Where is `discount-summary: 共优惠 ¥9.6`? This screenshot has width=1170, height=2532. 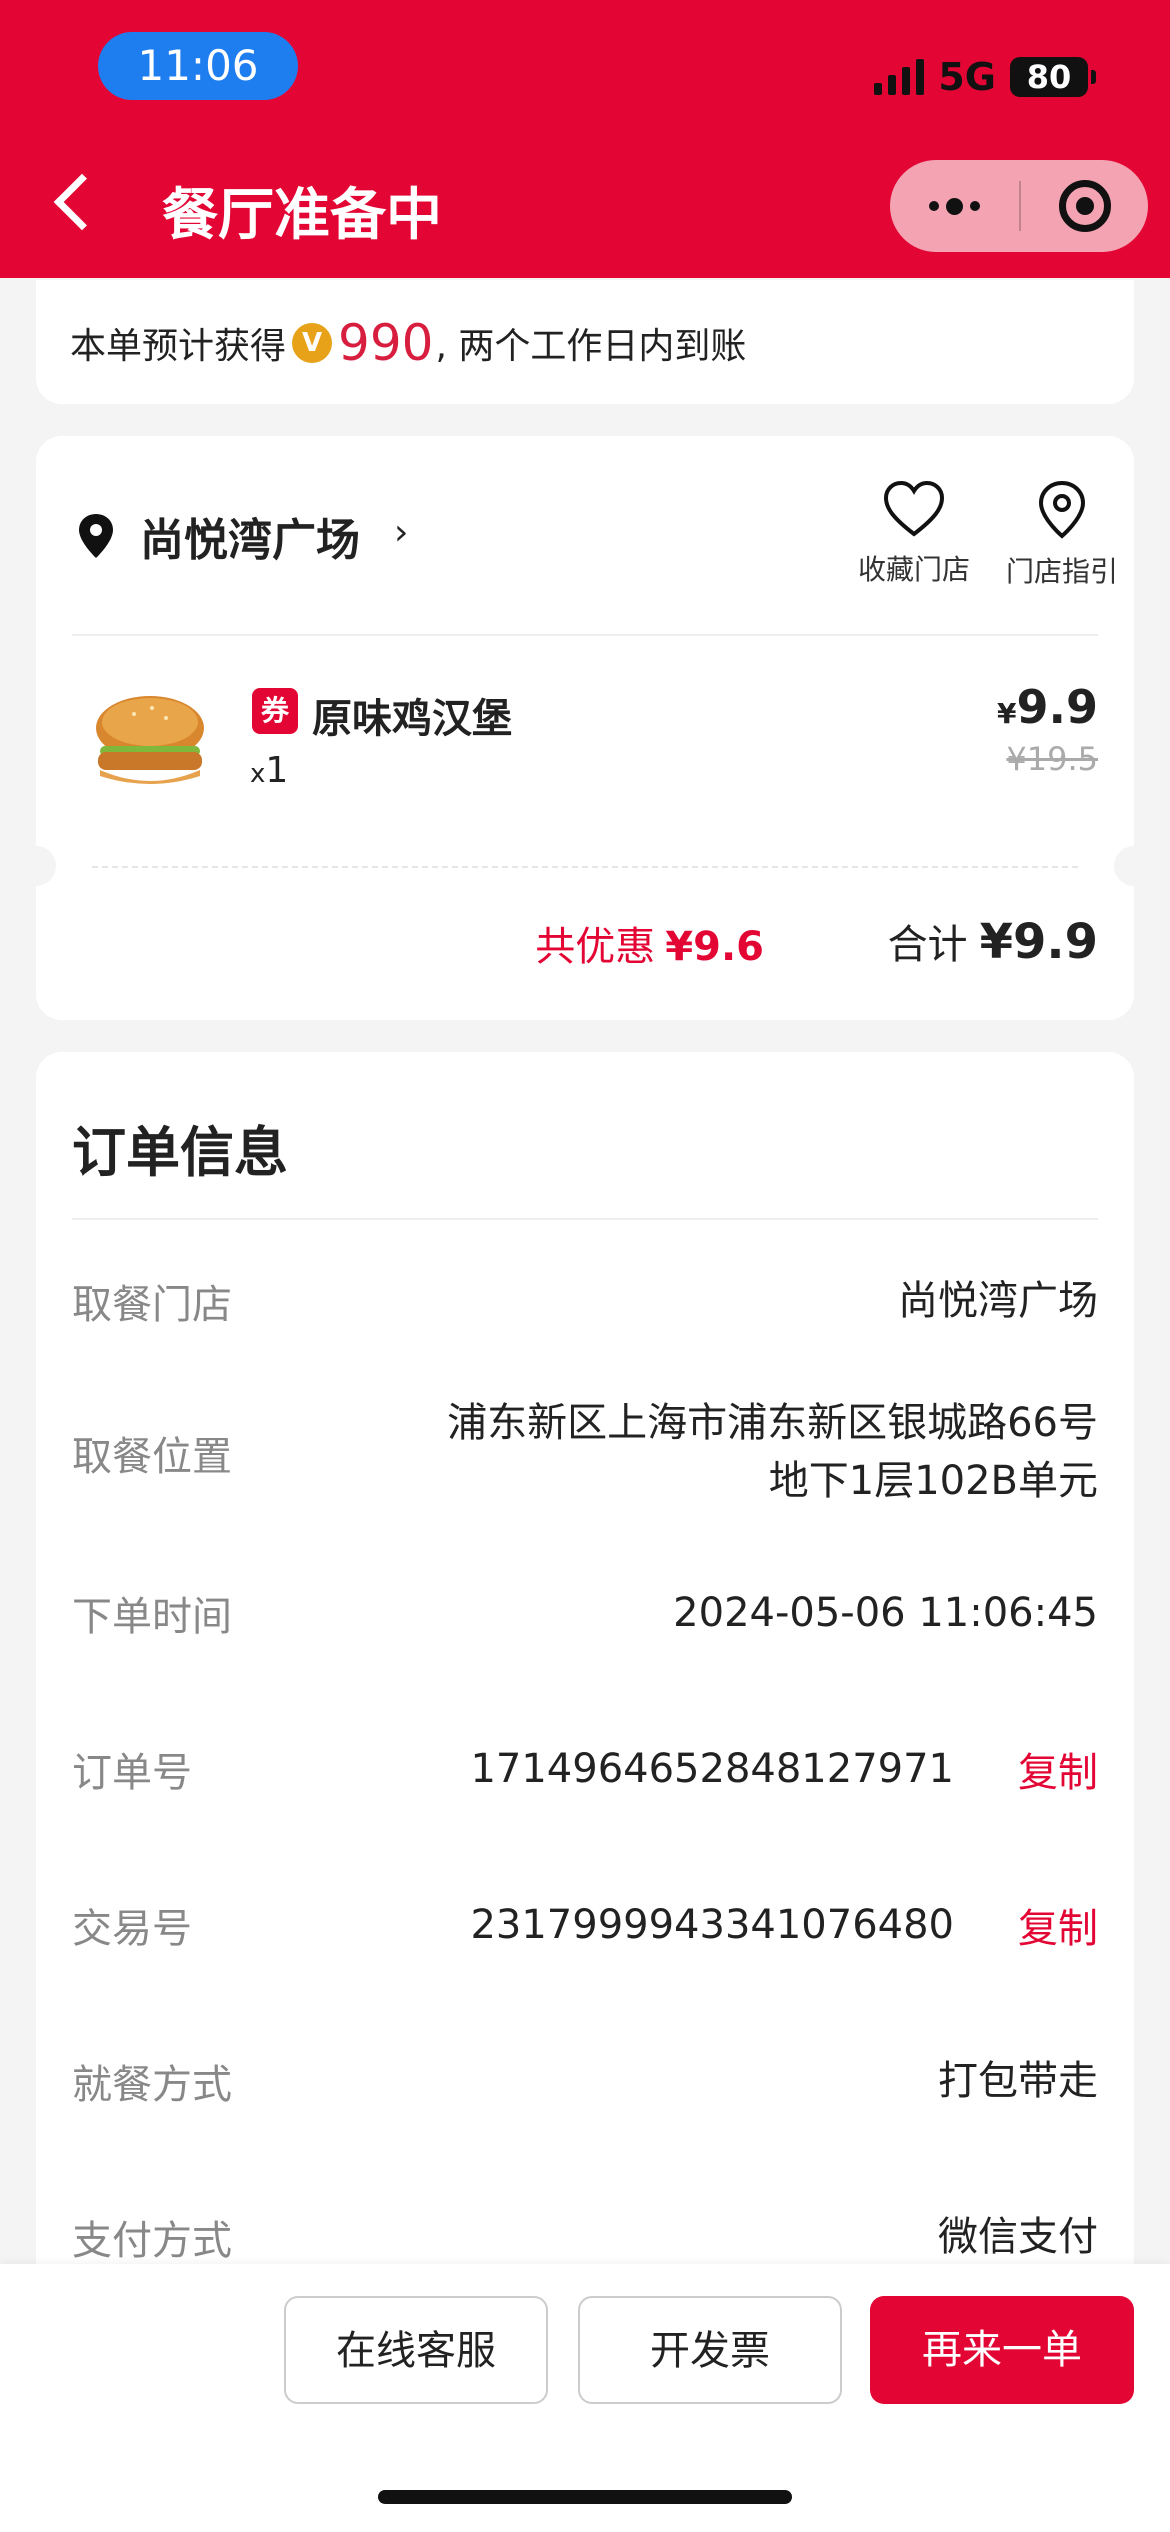 discount-summary: 共优惠 ¥9.6 is located at coordinates (649, 943).